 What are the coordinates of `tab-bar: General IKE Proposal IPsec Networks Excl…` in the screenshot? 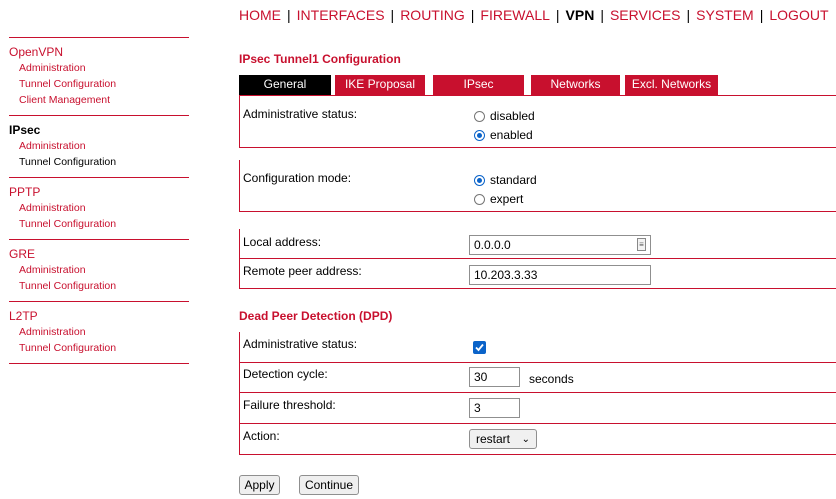 It's located at (537, 85).